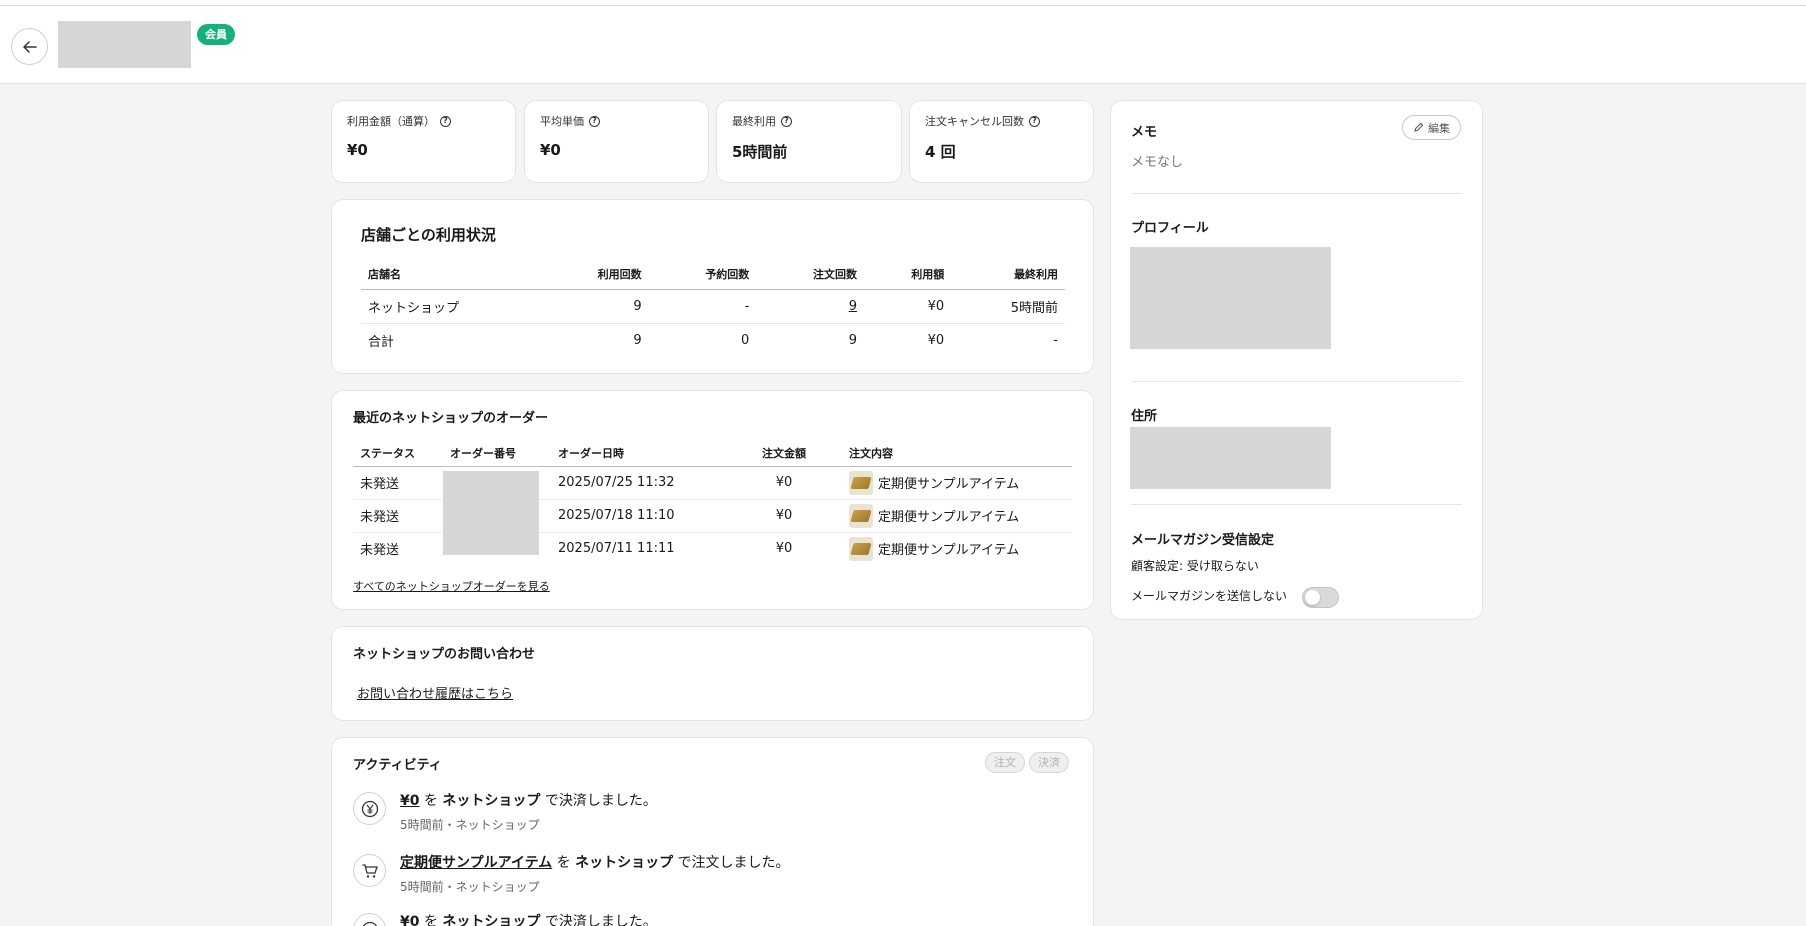  What do you see at coordinates (476, 863) in the screenshot?
I see `activity-subject-link: 定期便サンプルアイテム` at bounding box center [476, 863].